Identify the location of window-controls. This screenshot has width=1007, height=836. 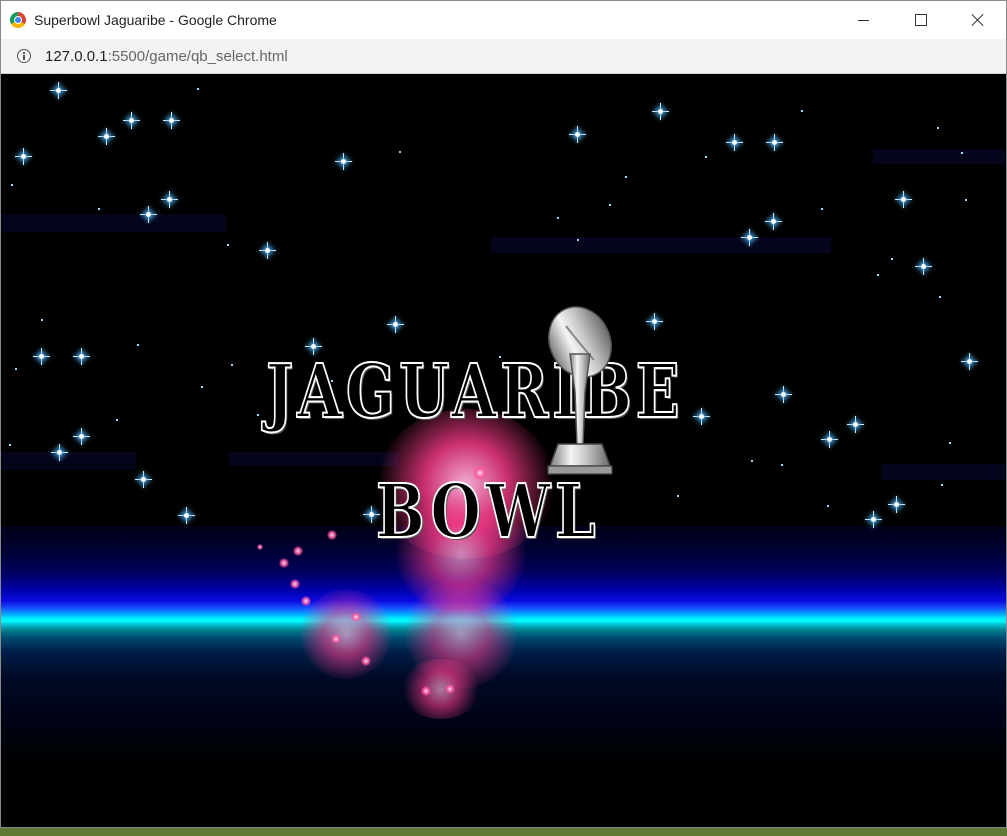
(920, 20).